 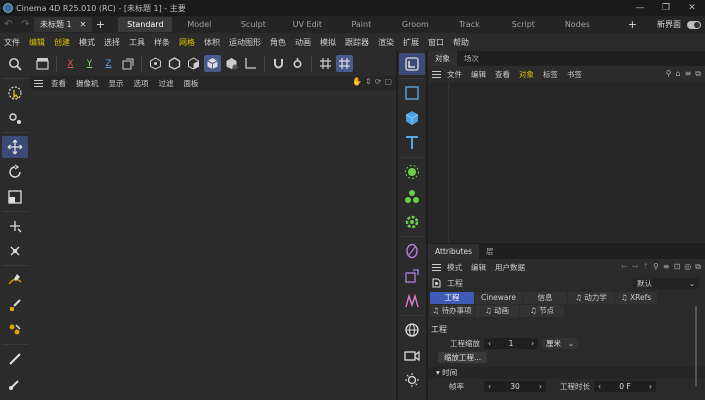 I want to click on viewport-menu-display: 显示, so click(x=116, y=83).